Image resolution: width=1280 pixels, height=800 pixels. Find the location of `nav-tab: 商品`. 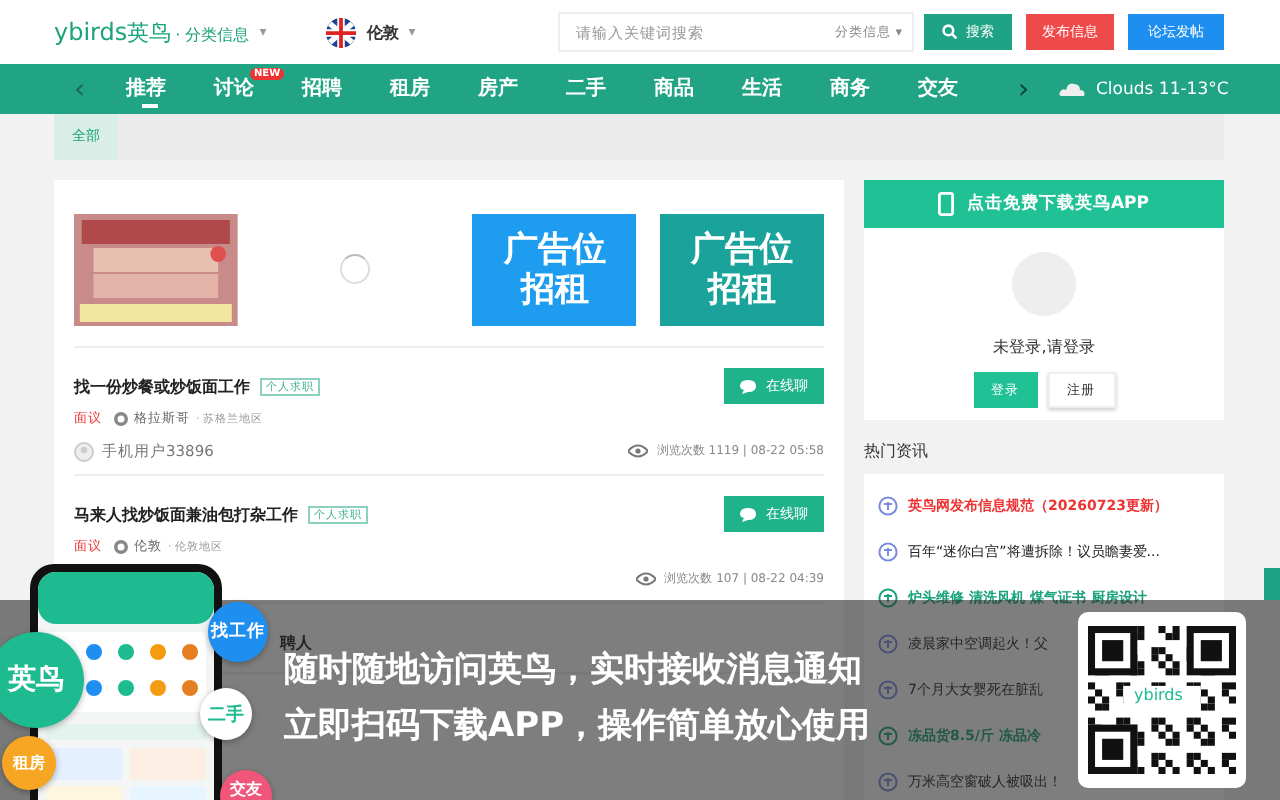

nav-tab: 商品 is located at coordinates (698, 89).